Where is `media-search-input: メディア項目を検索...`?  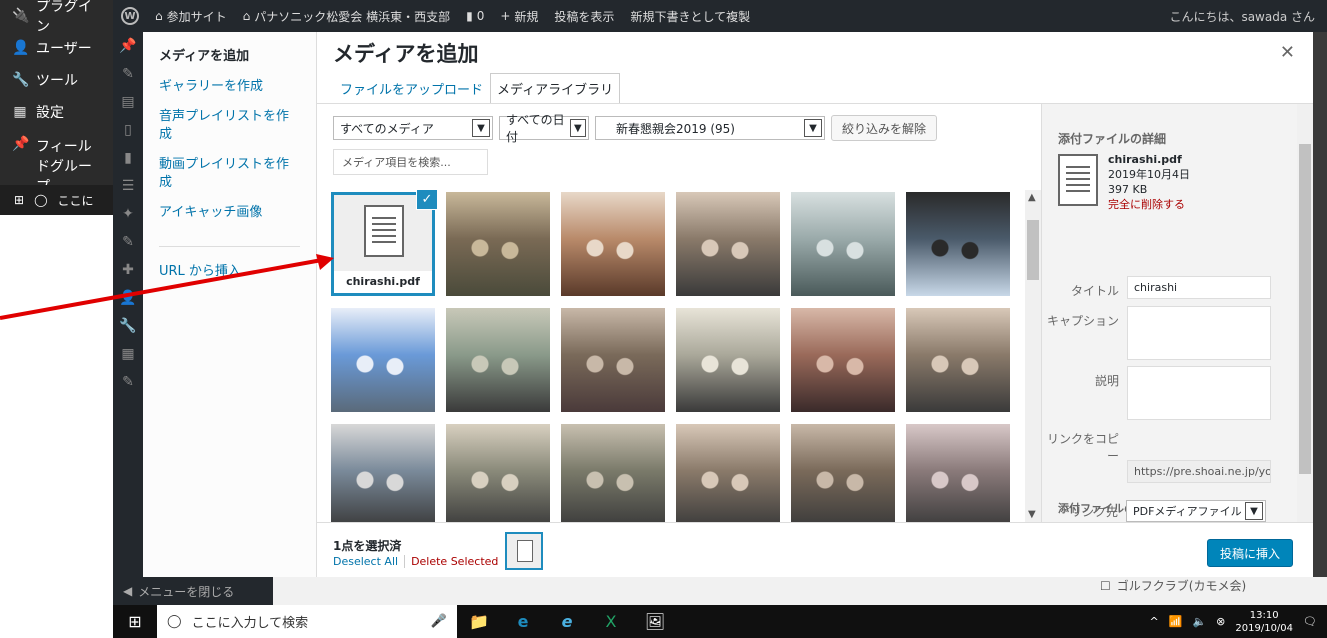 media-search-input: メディア項目を検索... is located at coordinates (410, 162).